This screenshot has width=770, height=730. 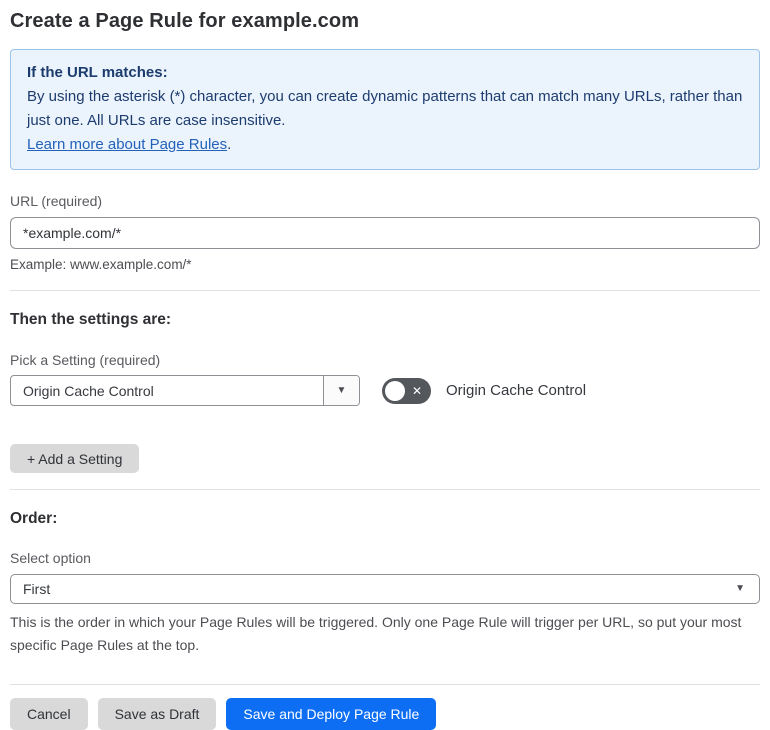 What do you see at coordinates (88, 390) in the screenshot?
I see `setting-select-value: Origin Cache Control` at bounding box center [88, 390].